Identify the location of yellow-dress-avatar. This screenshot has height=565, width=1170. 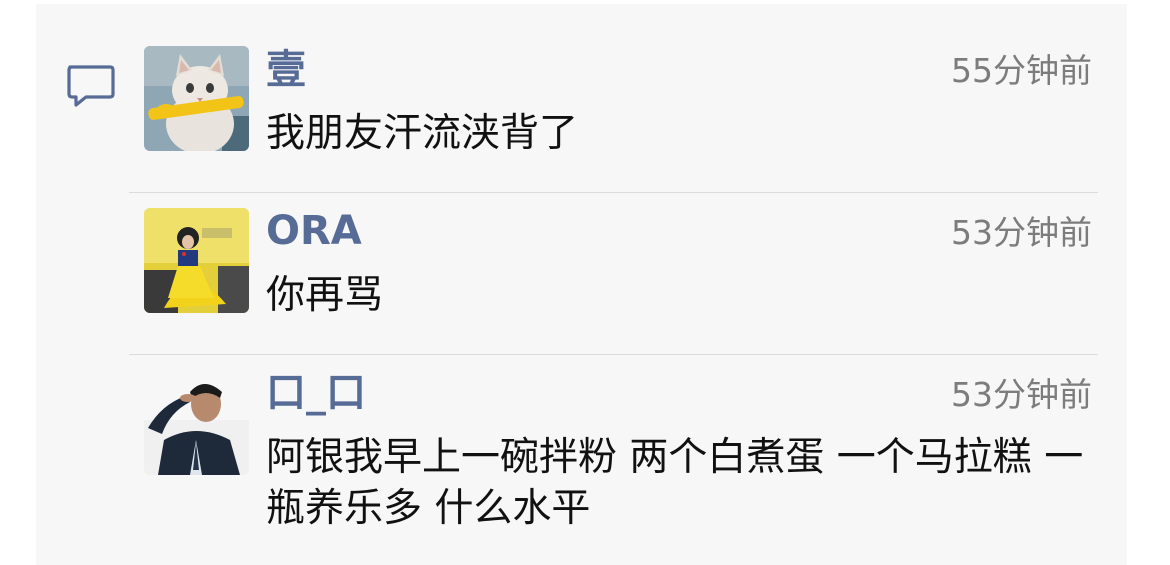
(196, 260).